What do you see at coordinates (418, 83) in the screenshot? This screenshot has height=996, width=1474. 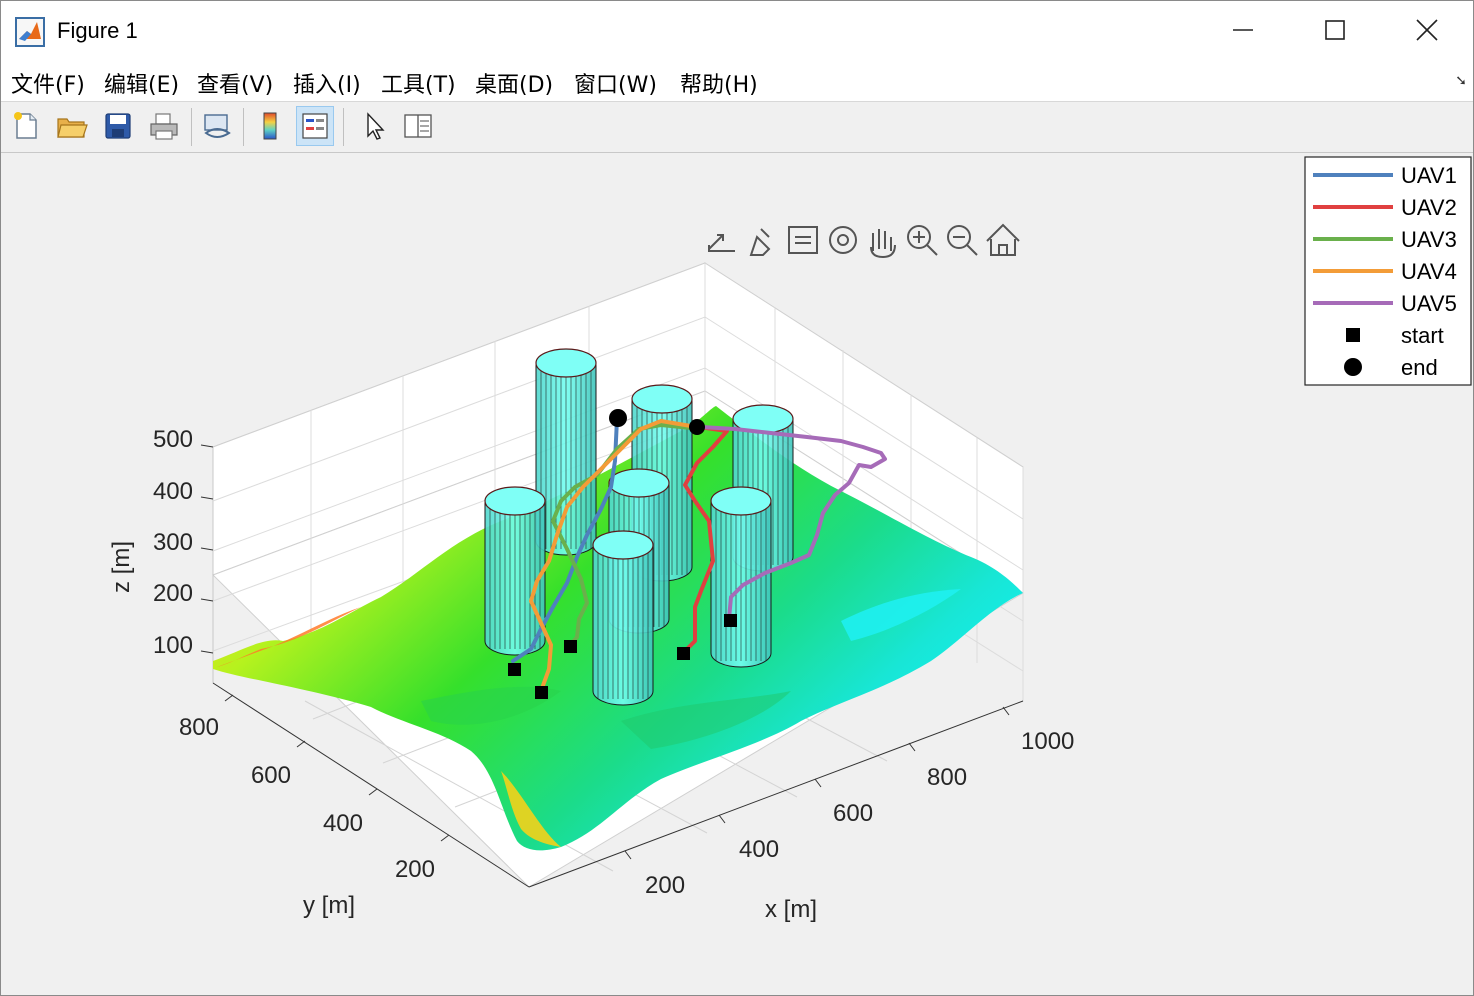 I see `menu-tools: 工具(T)` at bounding box center [418, 83].